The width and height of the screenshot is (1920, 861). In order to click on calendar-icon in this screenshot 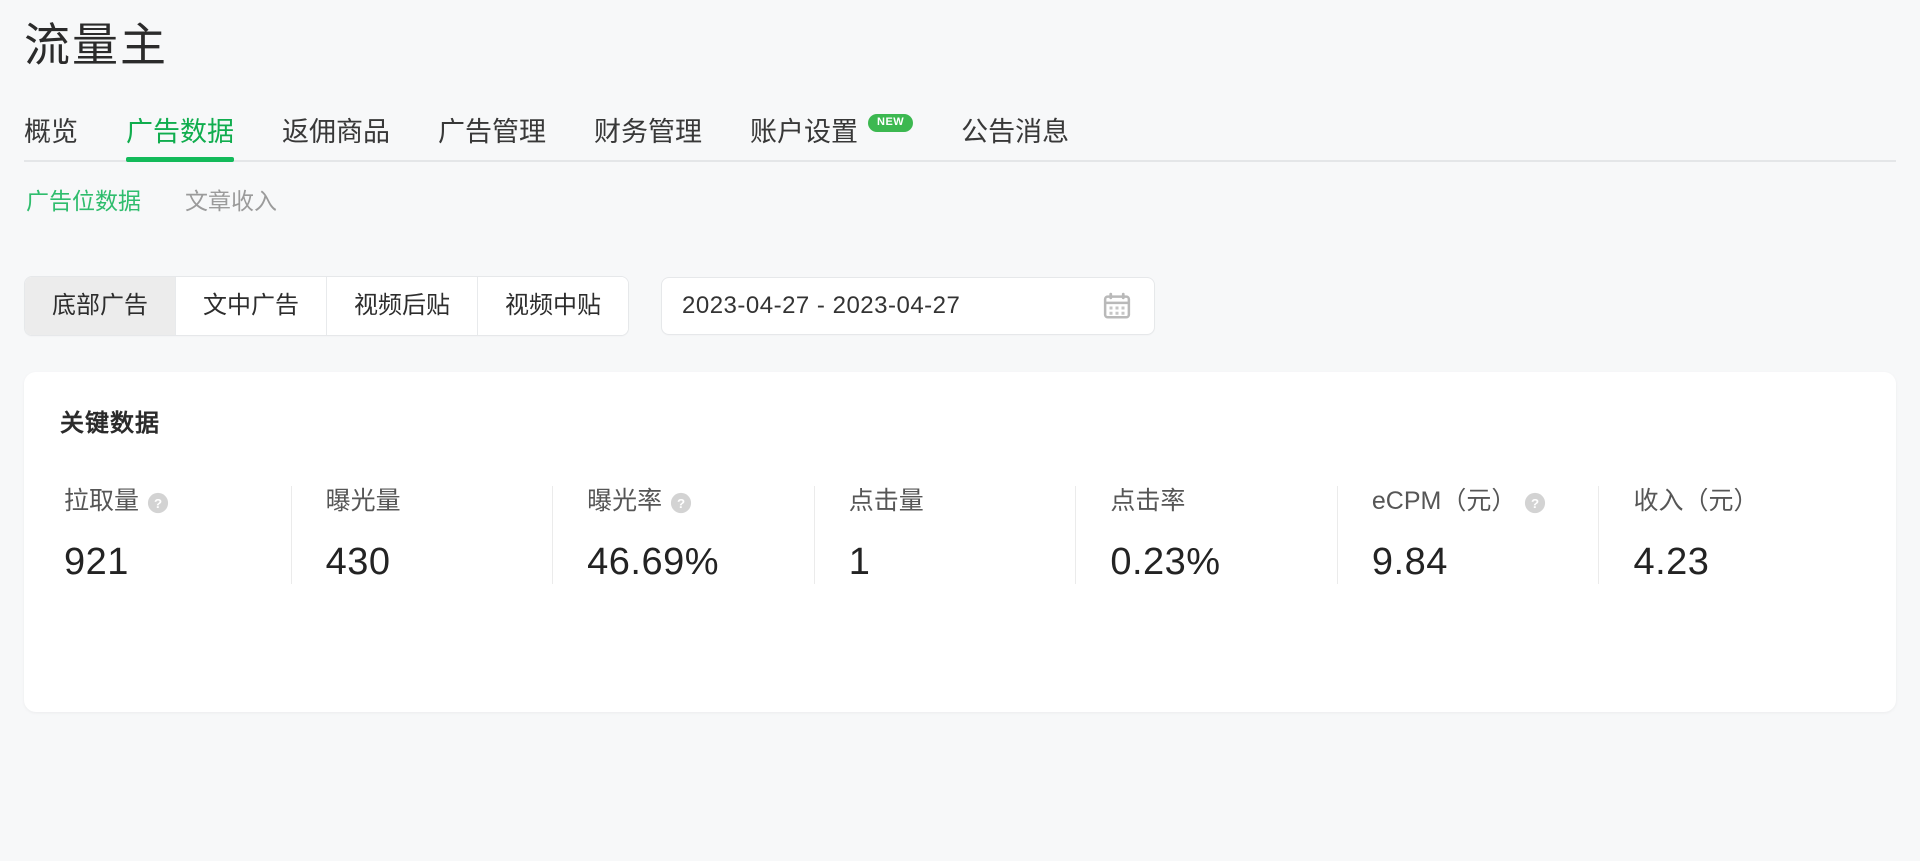, I will do `click(1117, 306)`.